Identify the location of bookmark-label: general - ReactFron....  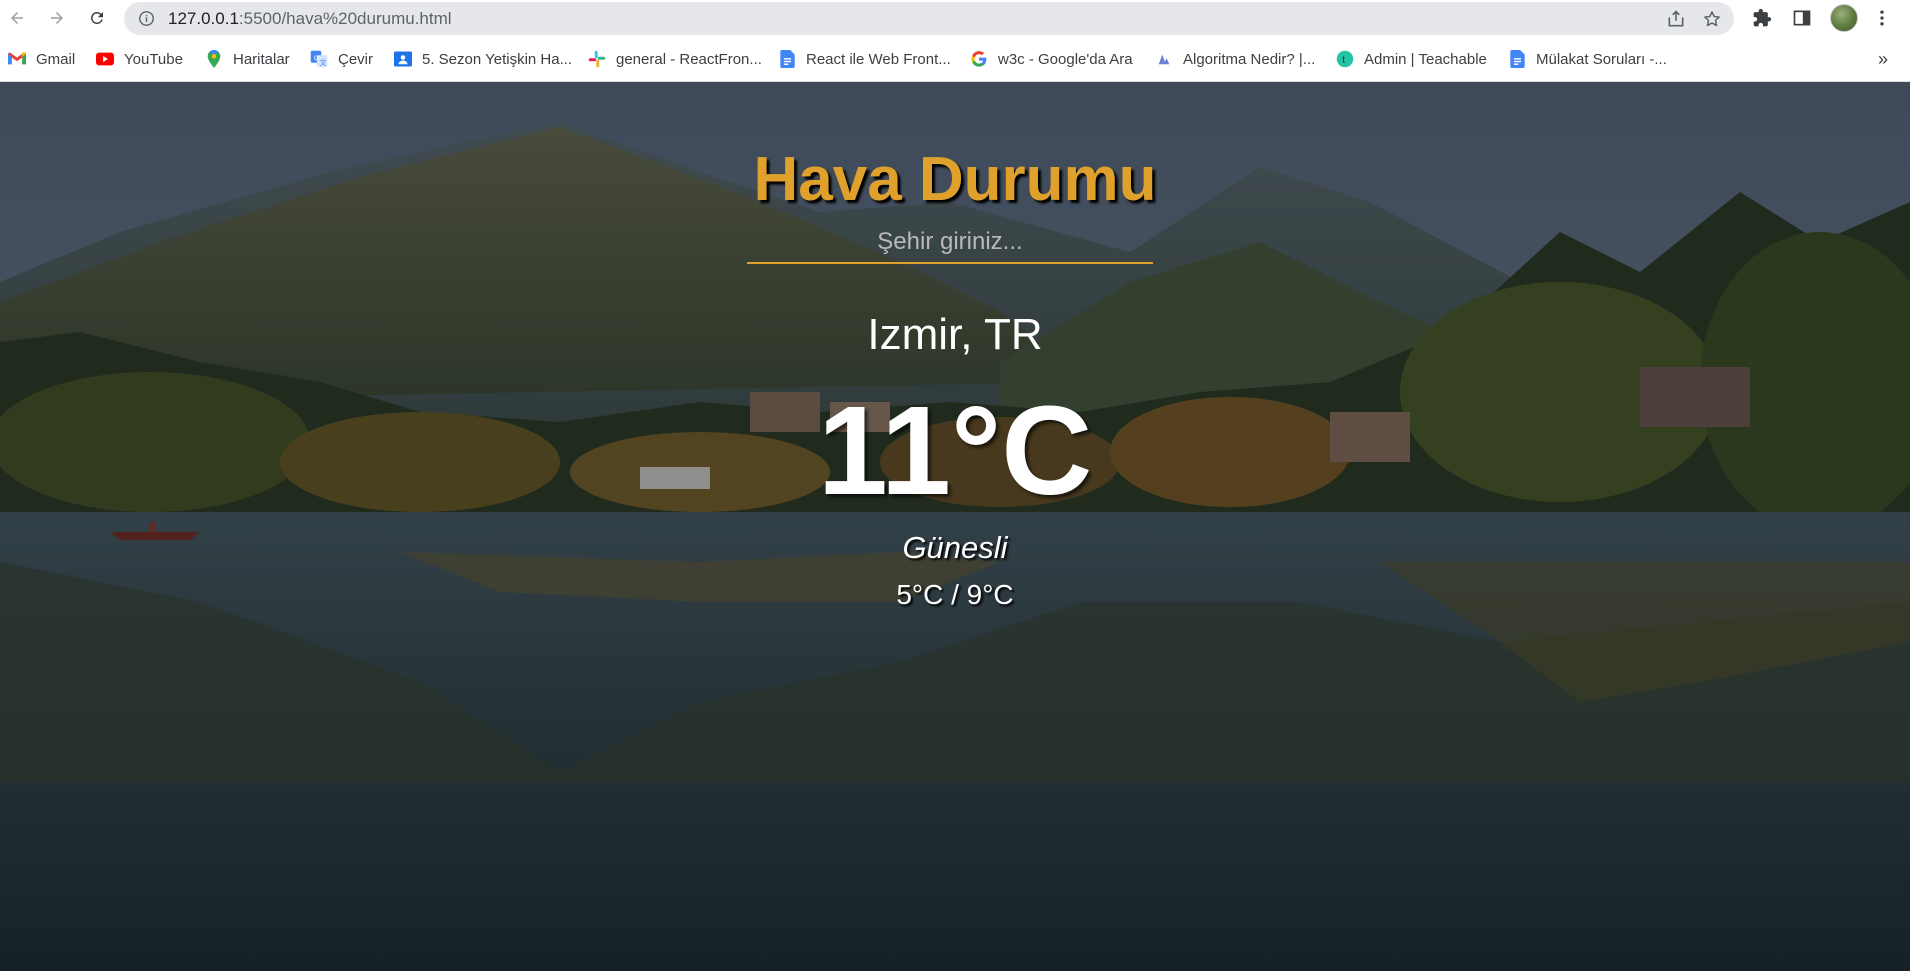
(689, 59).